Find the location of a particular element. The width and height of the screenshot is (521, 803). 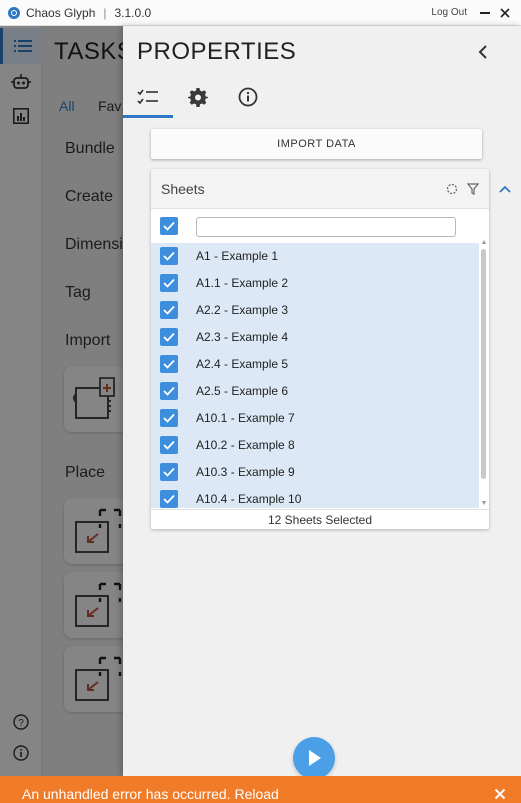

close-icon is located at coordinates (500, 794).